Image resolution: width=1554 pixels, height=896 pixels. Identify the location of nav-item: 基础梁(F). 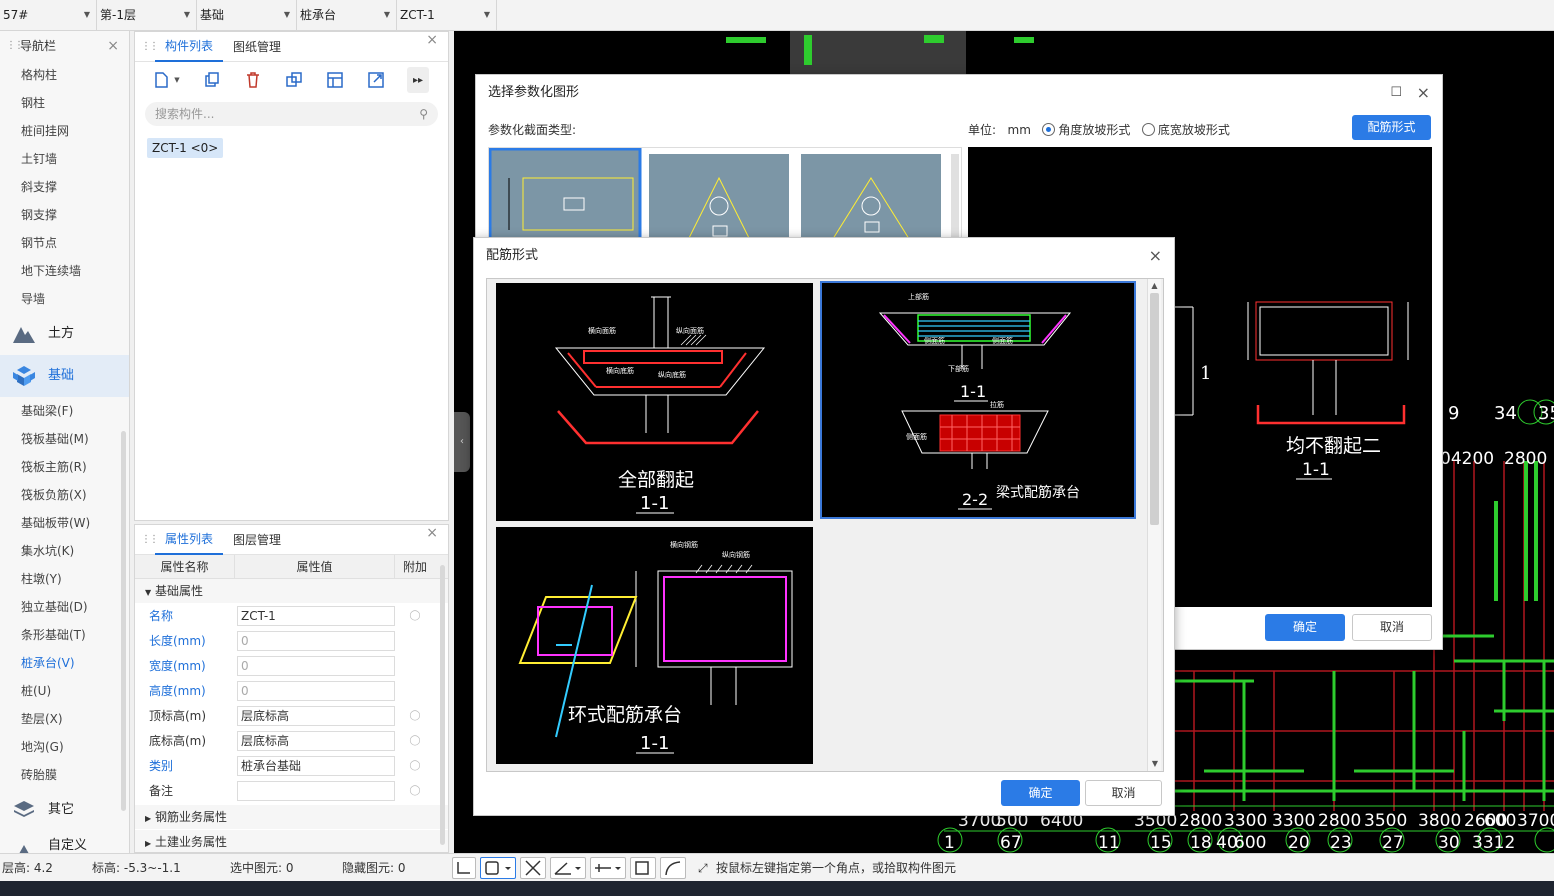
(64, 411).